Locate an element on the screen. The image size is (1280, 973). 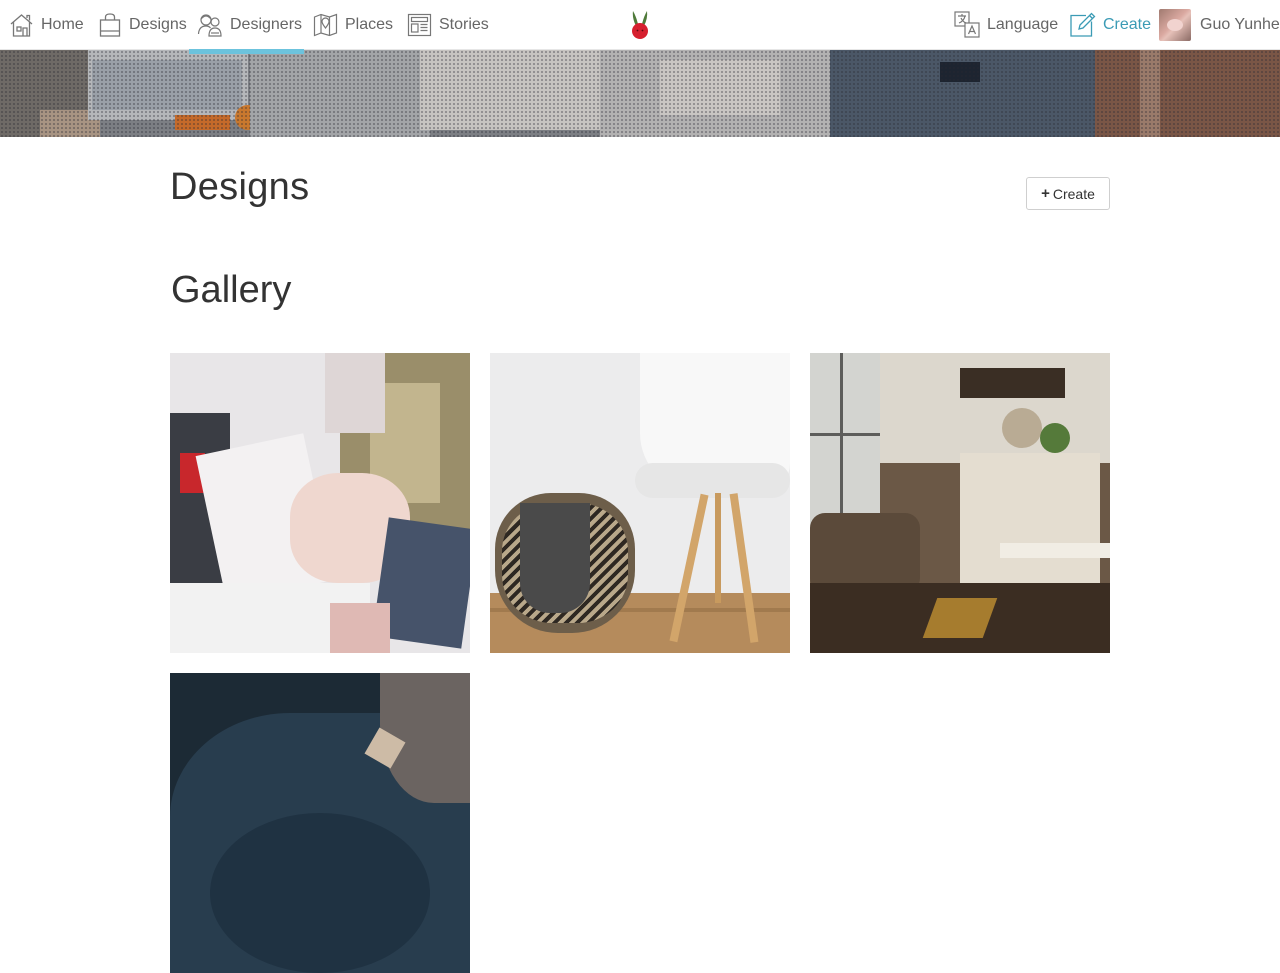
nav-create: Create is located at coordinates (1110, 25).